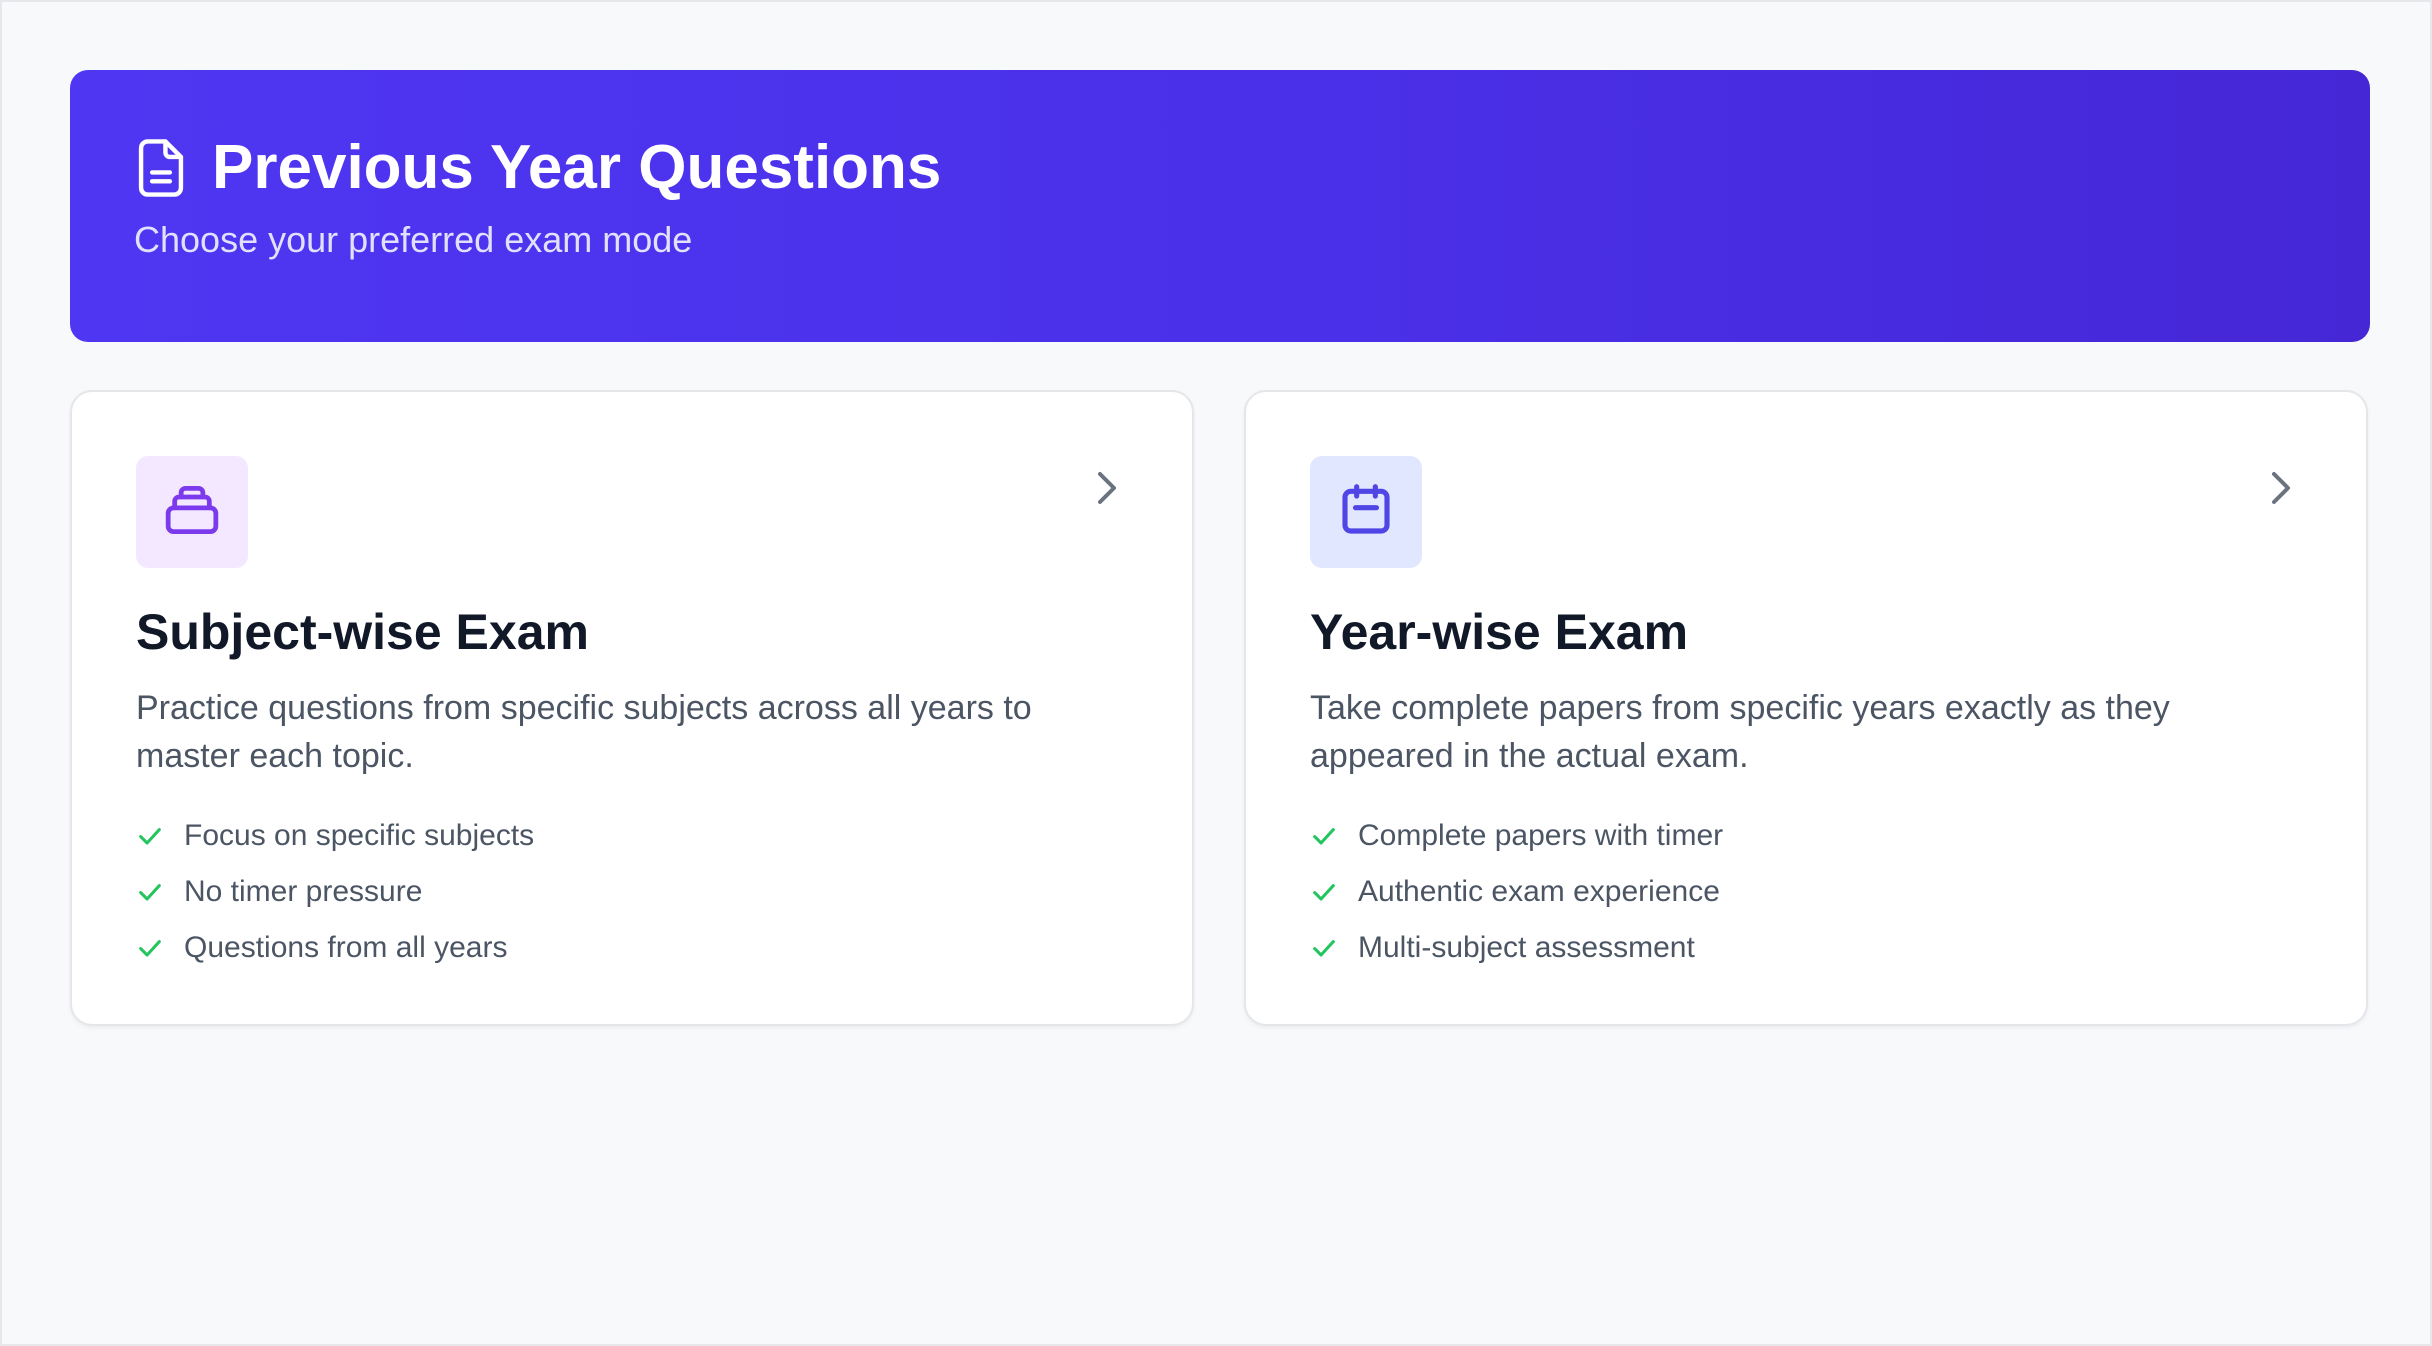  I want to click on feature-item: Complete papers with timer, so click(1806, 836).